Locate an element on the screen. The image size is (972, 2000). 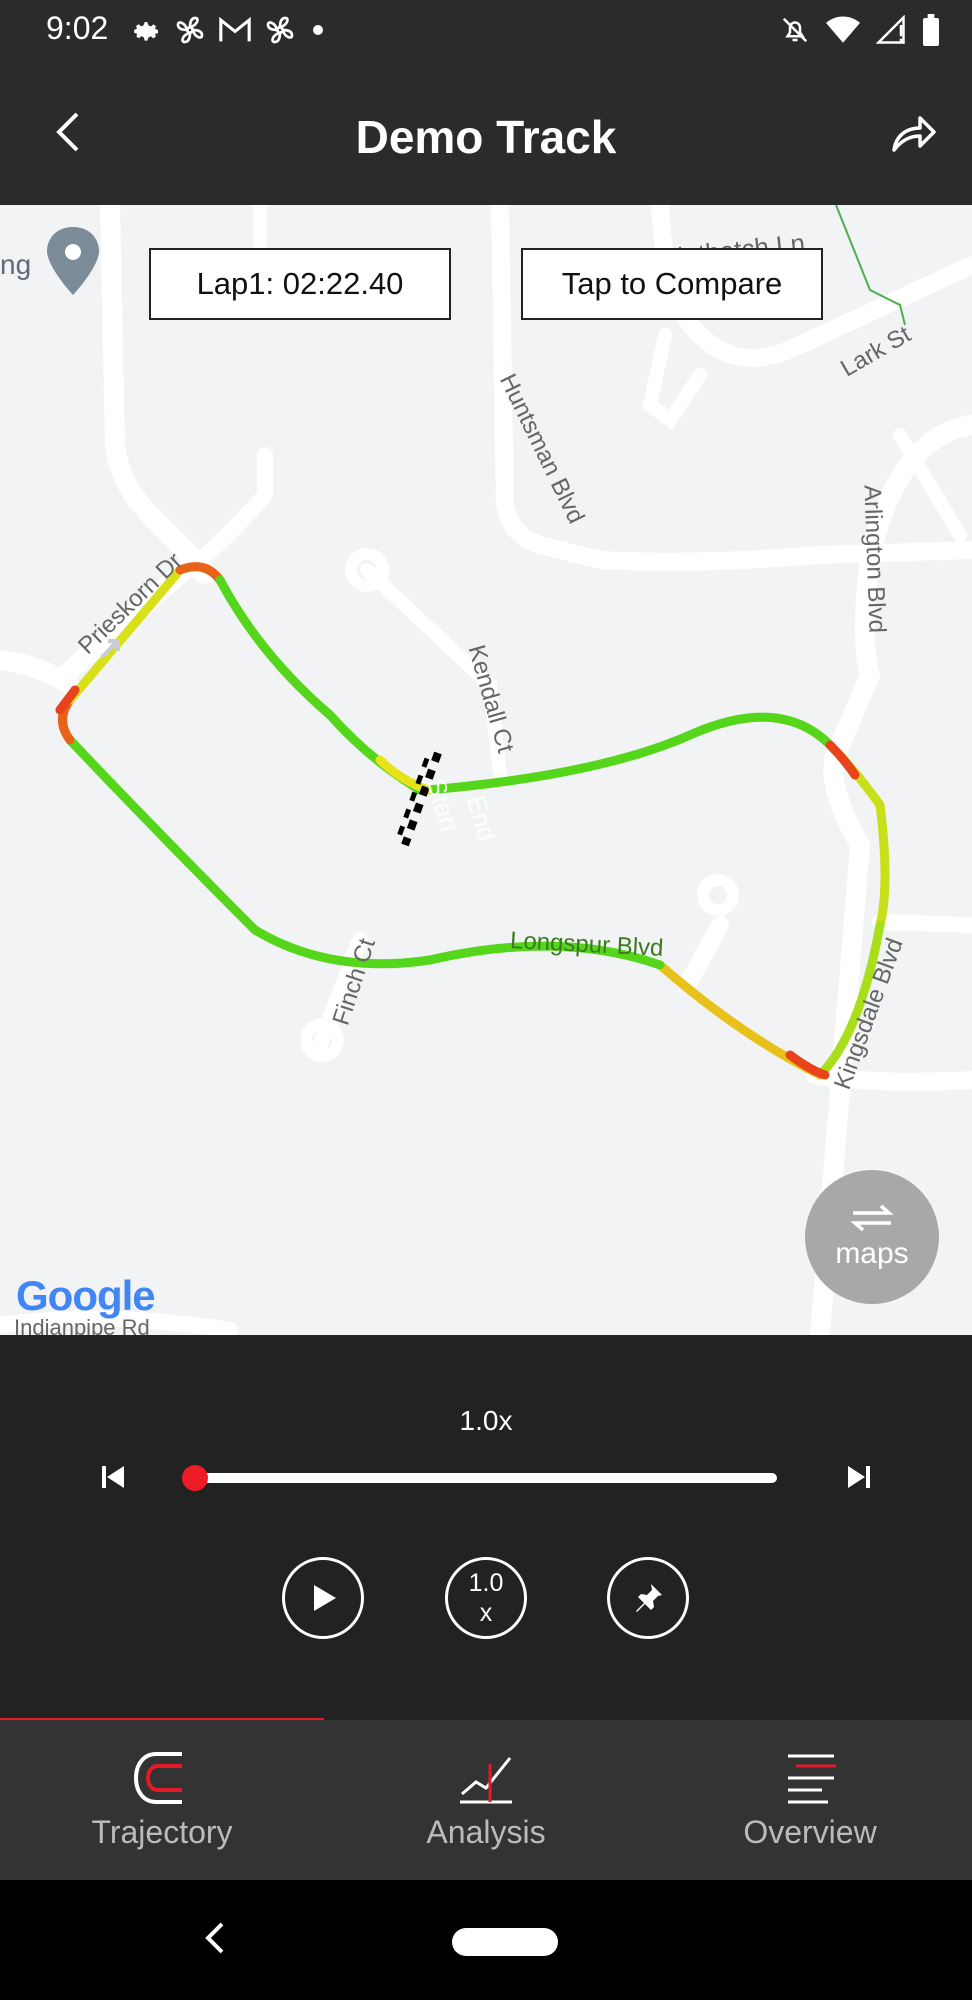
map-toggle-label: maps is located at coordinates (872, 1253).